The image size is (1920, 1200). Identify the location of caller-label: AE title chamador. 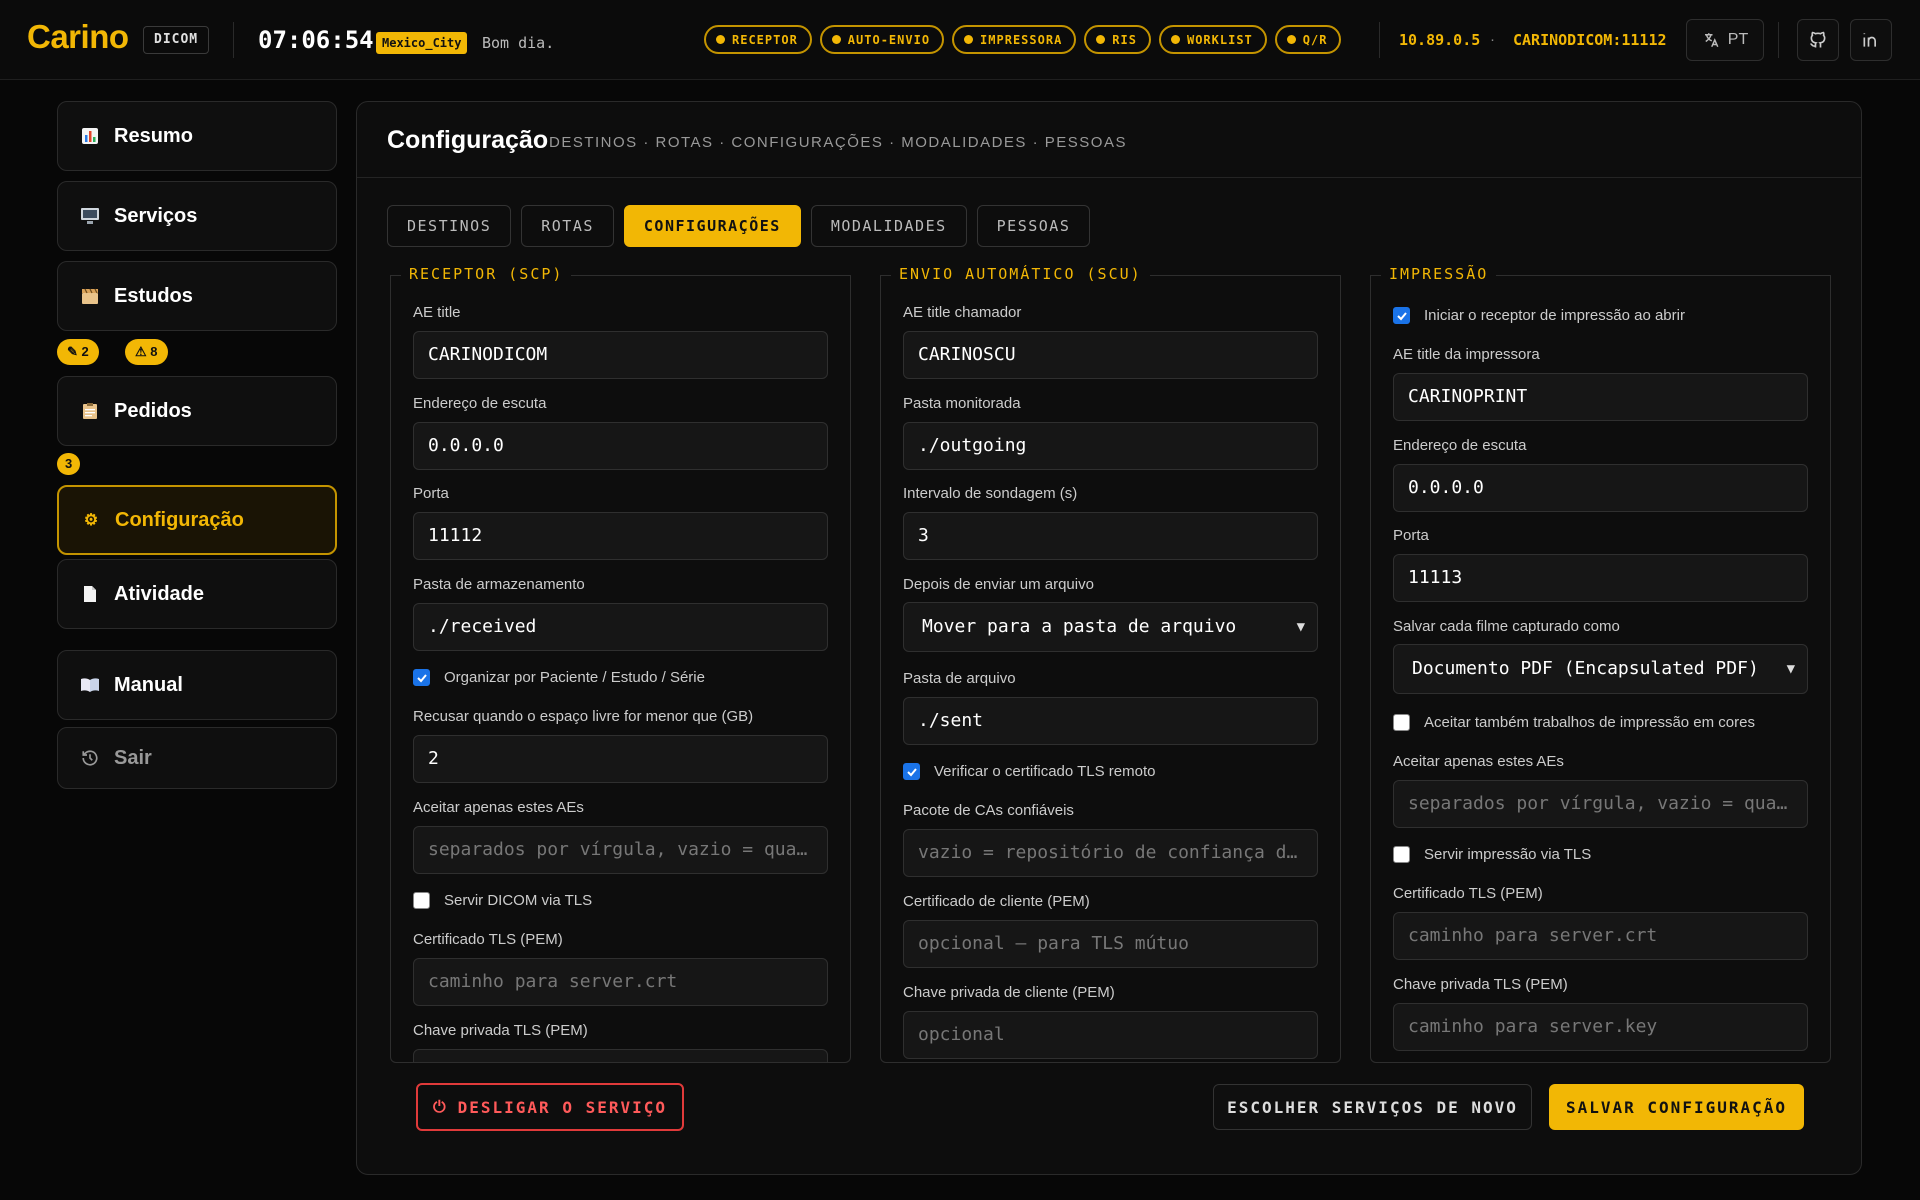
(962, 312).